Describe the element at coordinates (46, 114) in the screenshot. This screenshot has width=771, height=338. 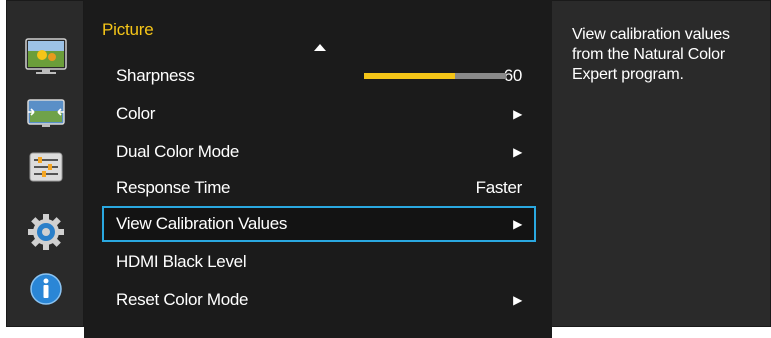
I see `screen-size-icon` at that location.